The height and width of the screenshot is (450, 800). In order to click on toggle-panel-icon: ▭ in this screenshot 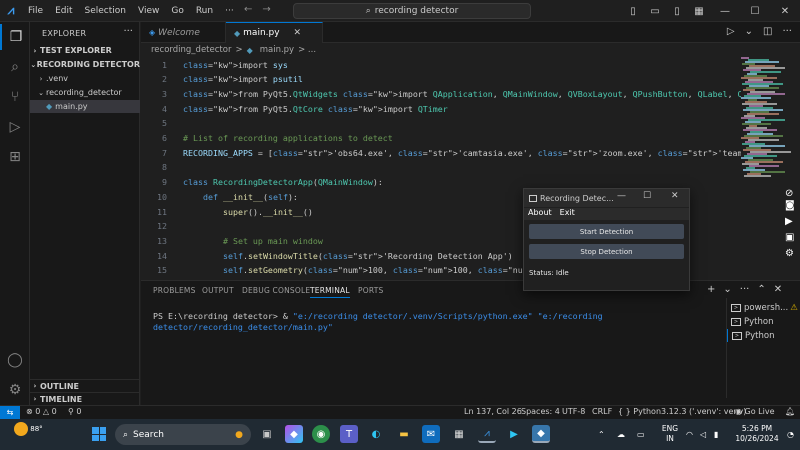, I will do `click(655, 11)`.